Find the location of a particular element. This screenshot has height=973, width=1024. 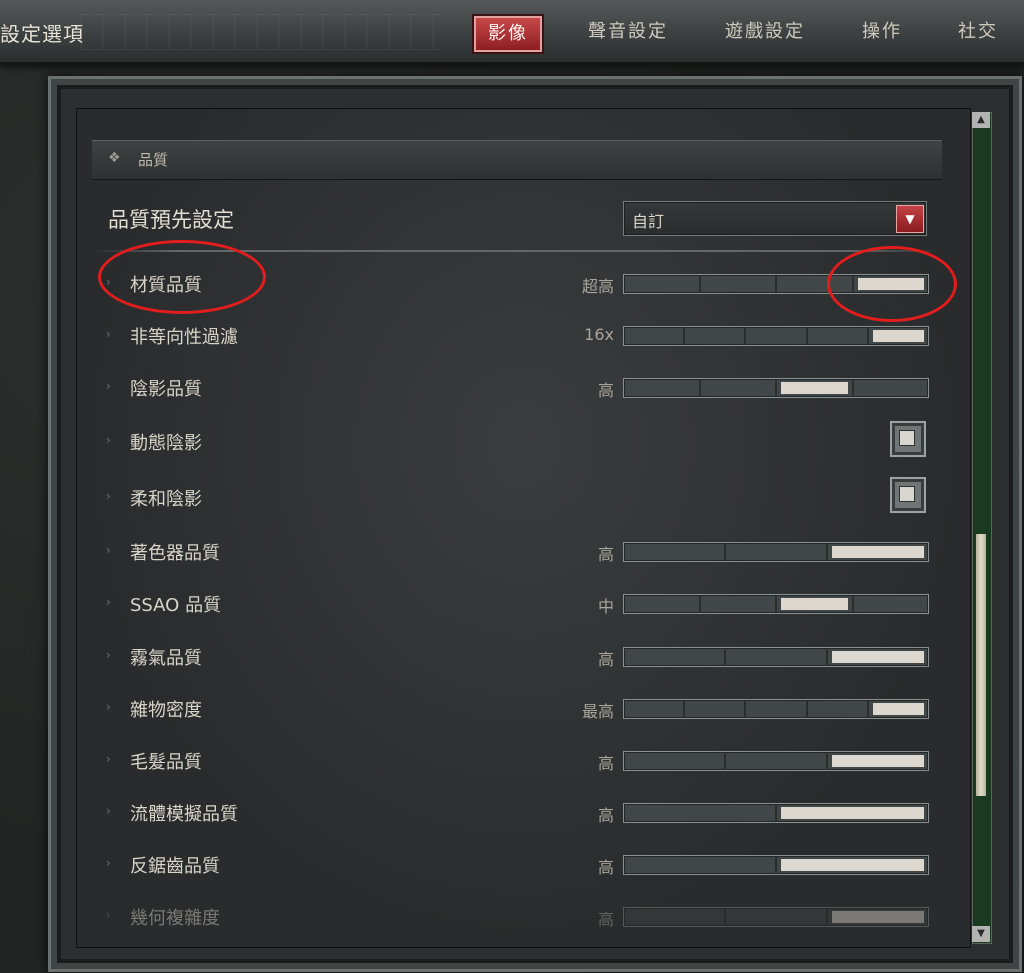

annotation-circle-slider is located at coordinates (892, 284).